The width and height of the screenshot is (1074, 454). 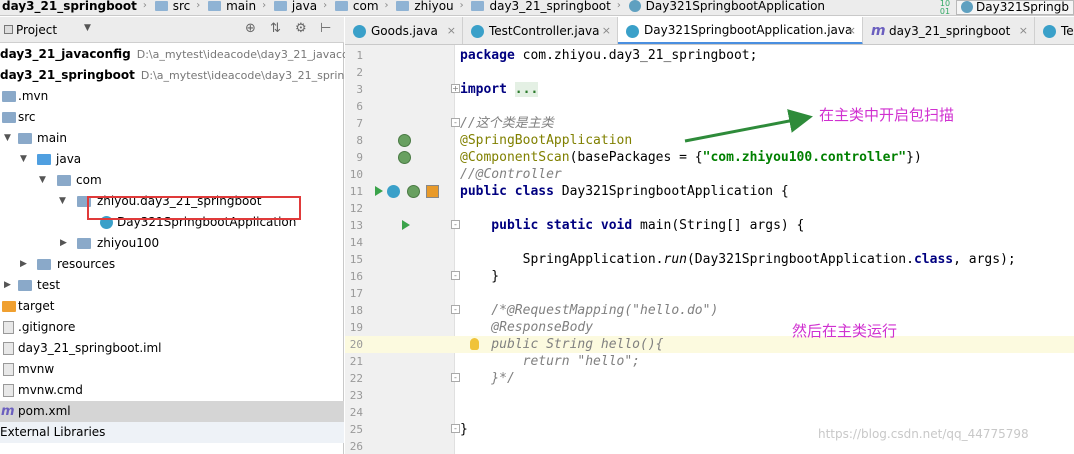 What do you see at coordinates (172, 327) in the screenshot?
I see `tree-item-gitignore: .gitignore` at bounding box center [172, 327].